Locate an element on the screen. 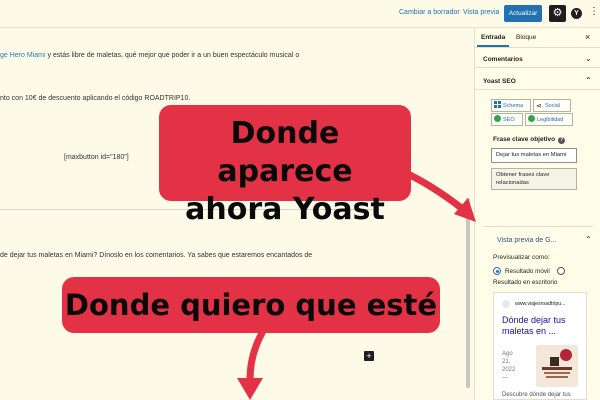 This screenshot has width=600, height=400. callout-current-location: Donde aparece ahora Yoast is located at coordinates (285, 166).